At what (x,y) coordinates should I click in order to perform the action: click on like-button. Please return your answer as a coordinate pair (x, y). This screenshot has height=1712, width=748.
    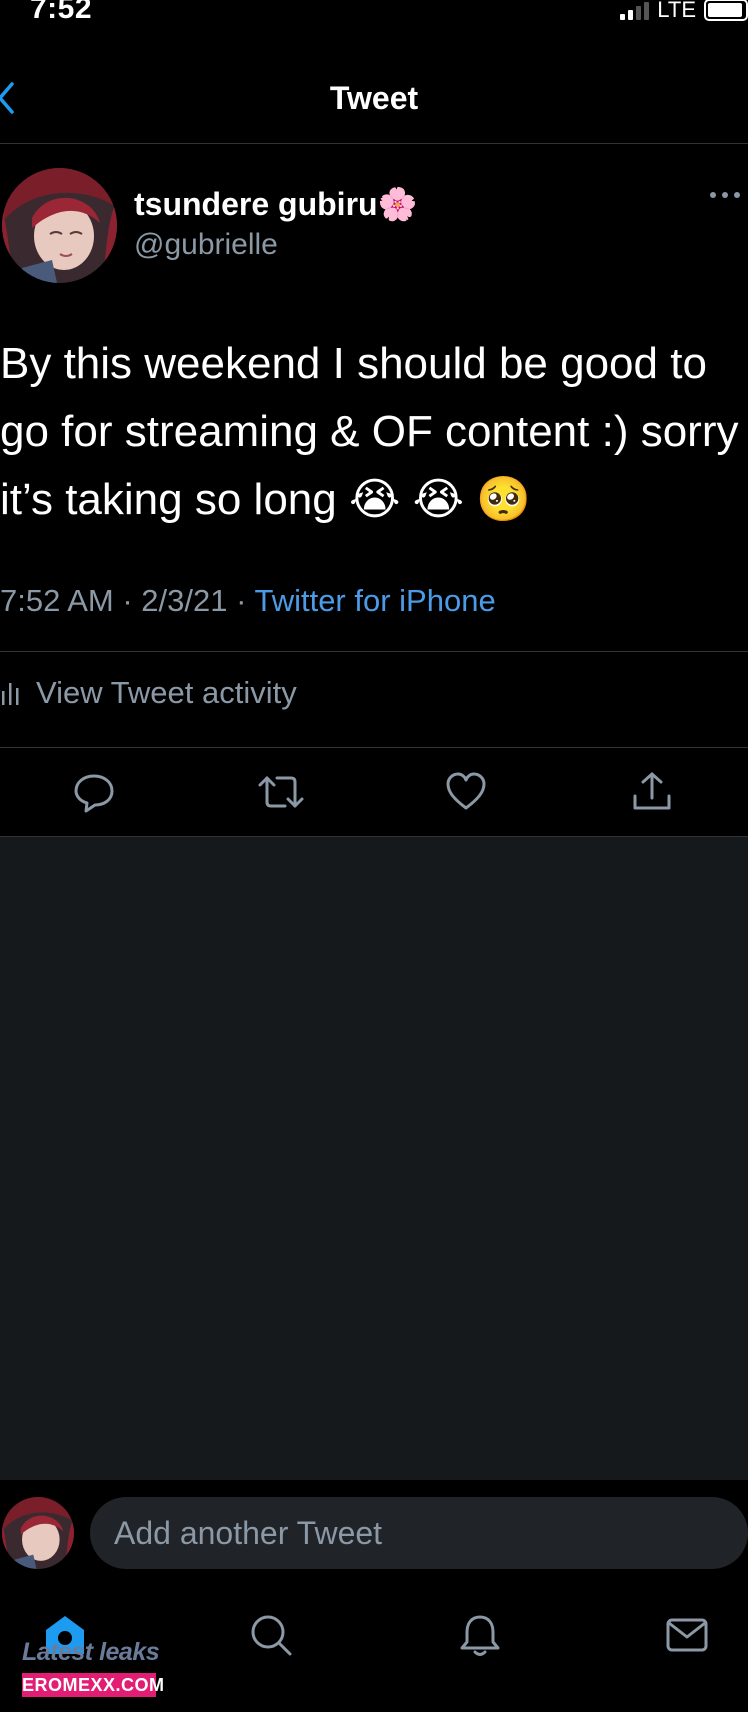
    Looking at the image, I should click on (466, 792).